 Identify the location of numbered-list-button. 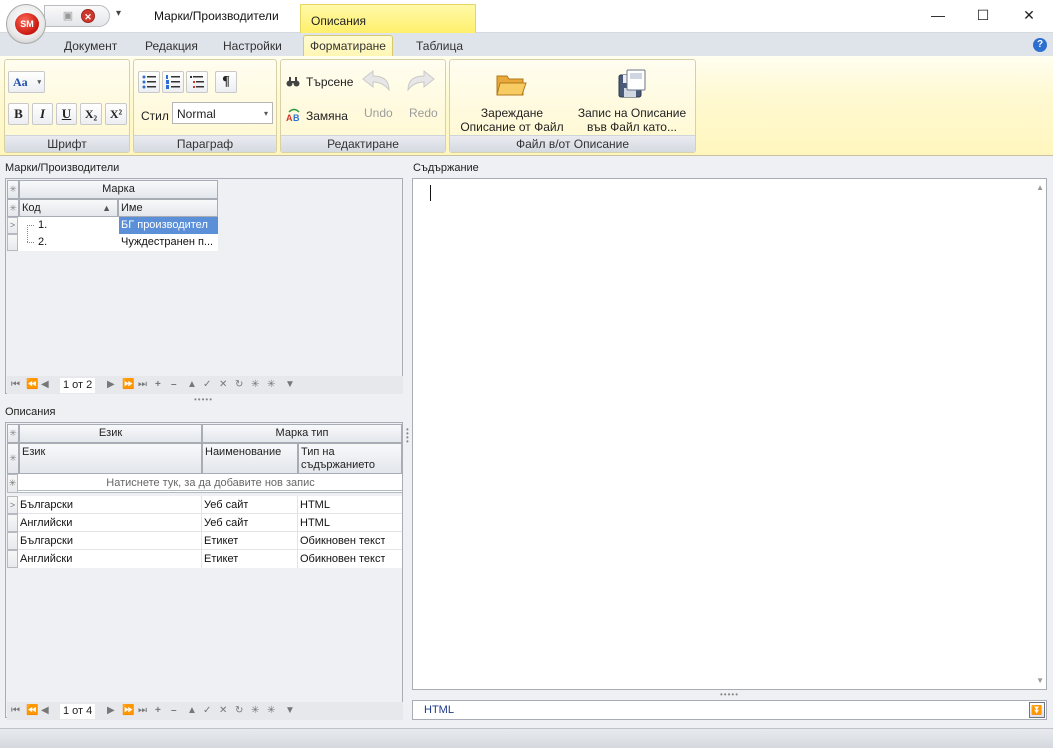
(173, 82).